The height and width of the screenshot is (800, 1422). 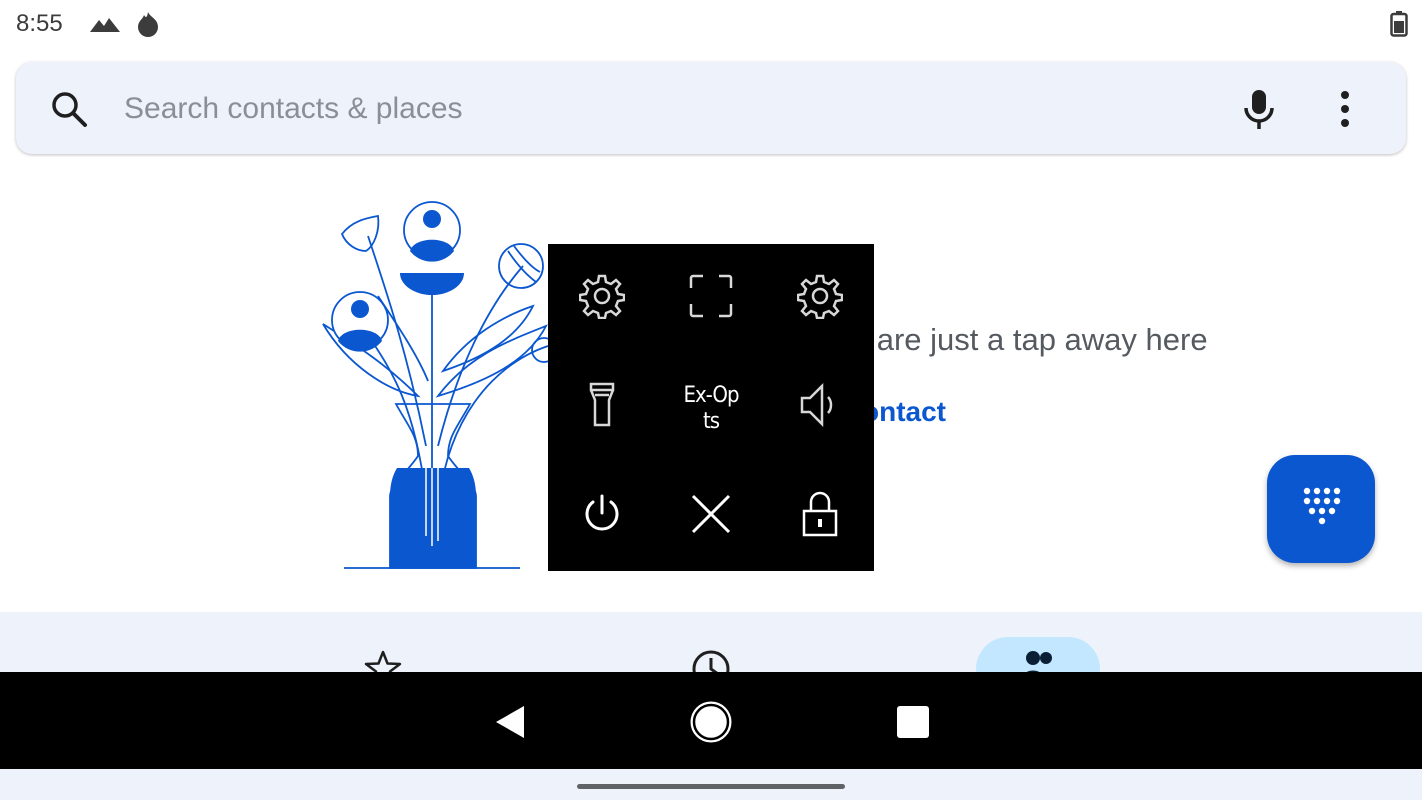 I want to click on floating-tools-panel: Ex-Op ts, so click(x=711, y=407).